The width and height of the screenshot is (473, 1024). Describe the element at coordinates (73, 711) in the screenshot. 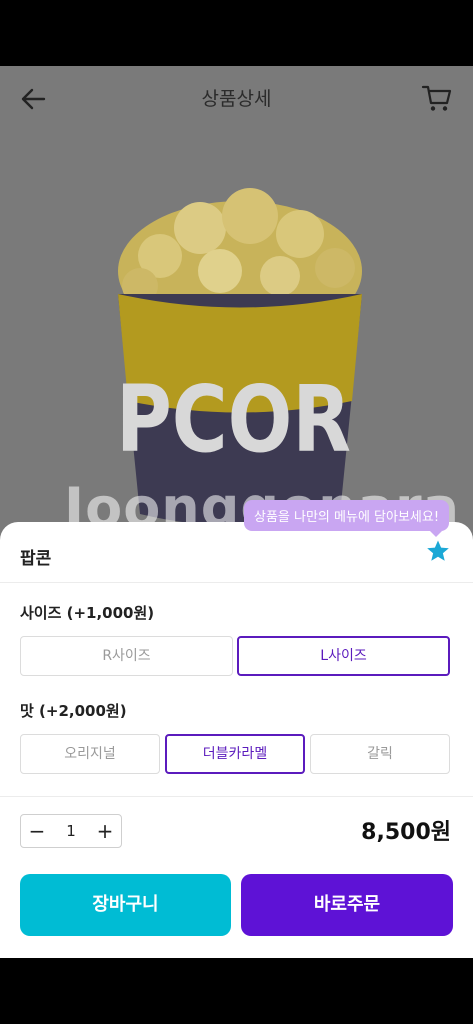

I see `flavor-label: 맛 (+2,000원)` at that location.